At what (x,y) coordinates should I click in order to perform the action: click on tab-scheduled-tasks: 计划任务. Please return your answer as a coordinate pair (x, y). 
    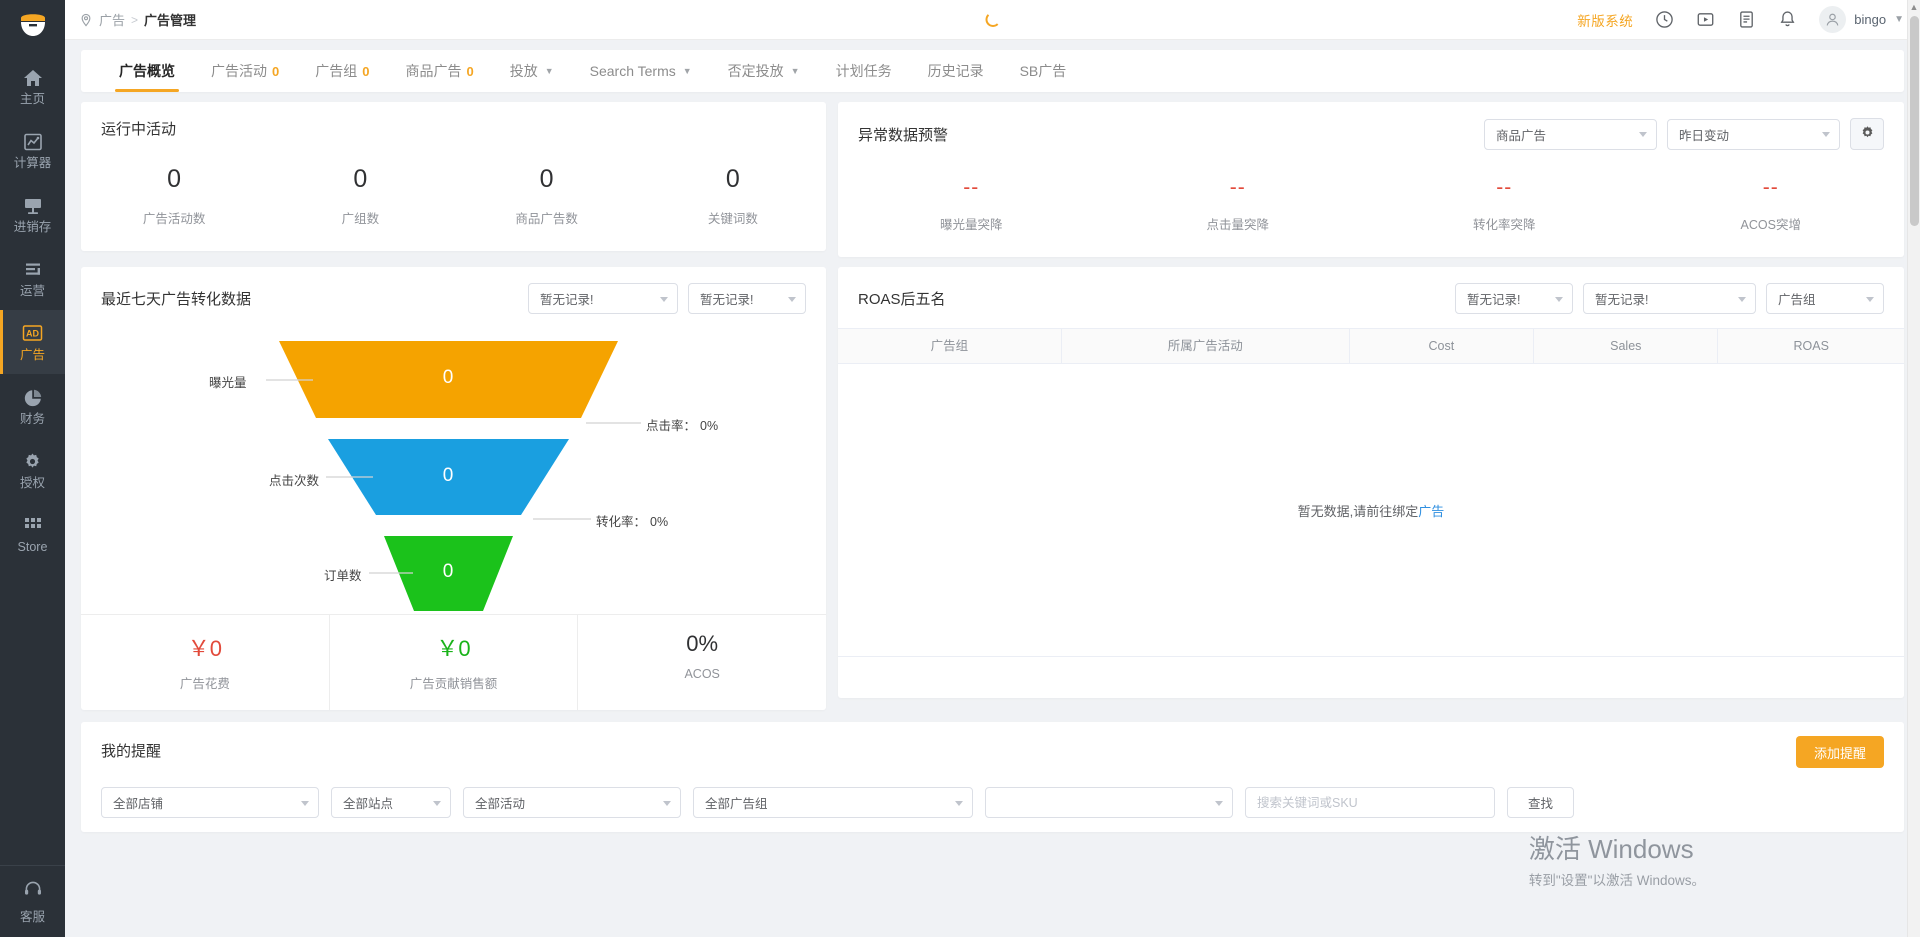
    Looking at the image, I should click on (864, 71).